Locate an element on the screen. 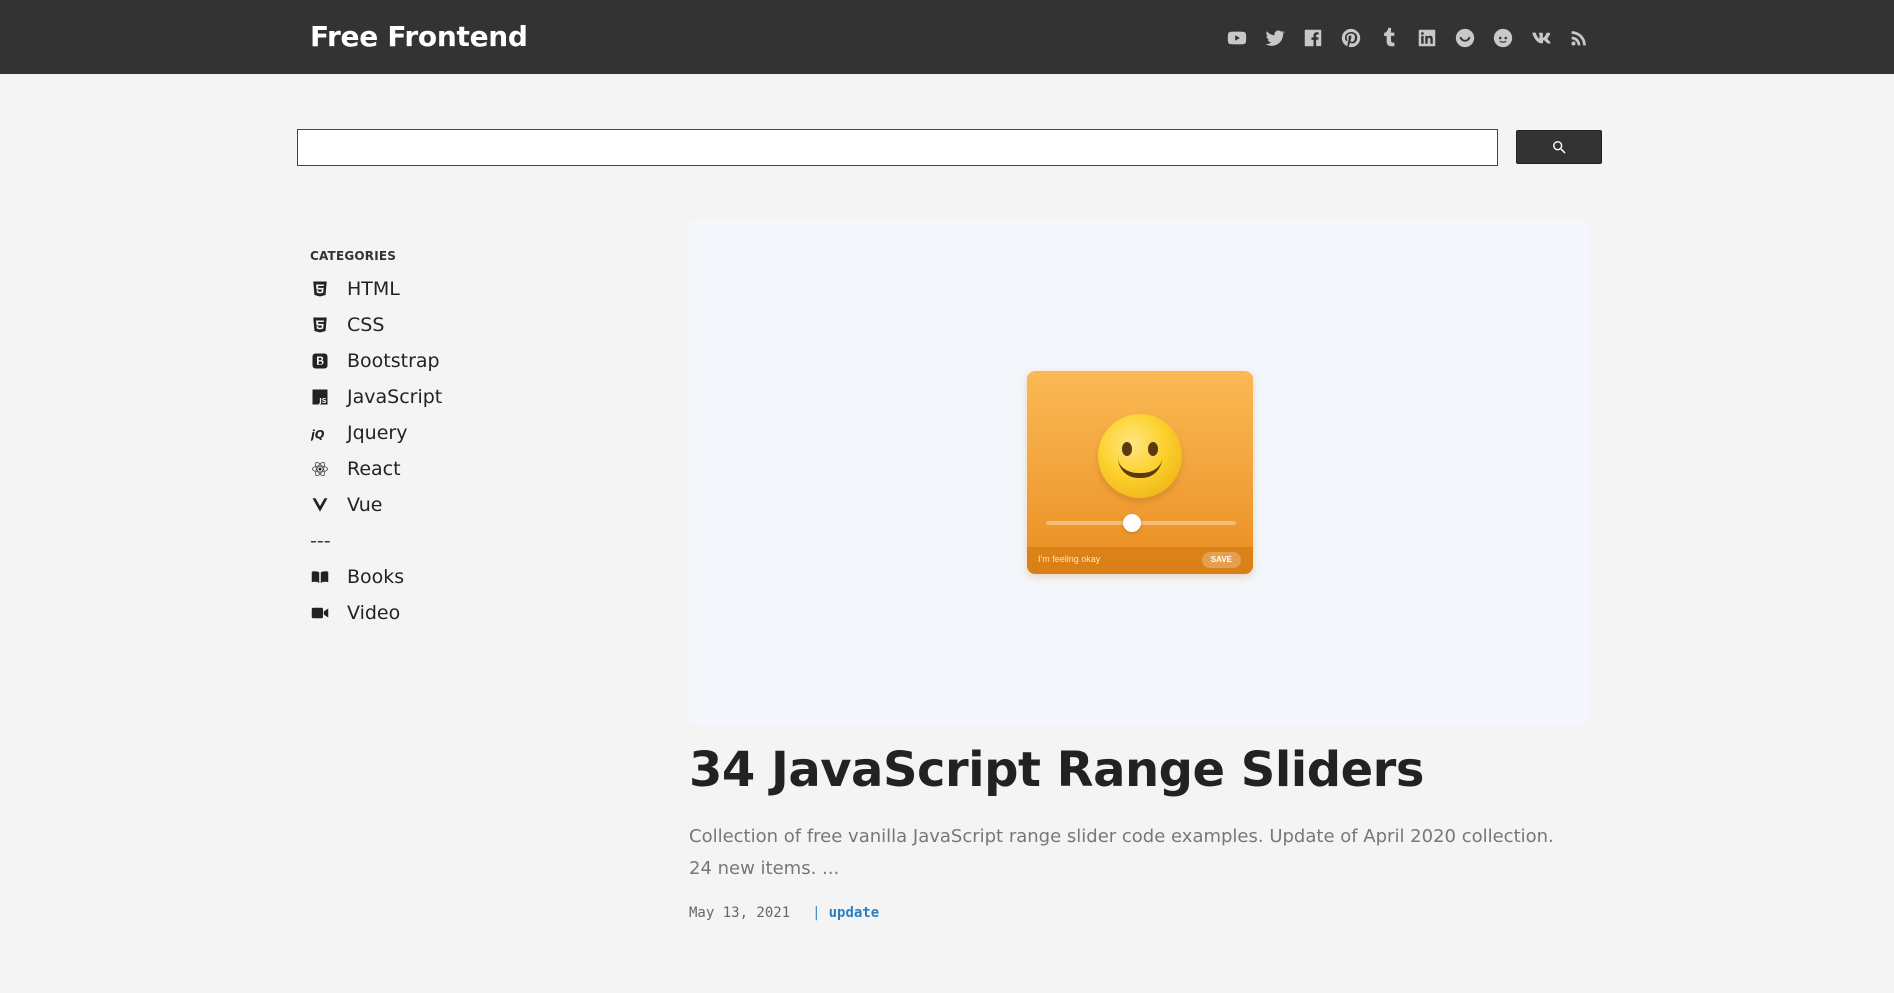 The width and height of the screenshot is (1894, 993). svg-text: jQ is located at coordinates (318, 434).